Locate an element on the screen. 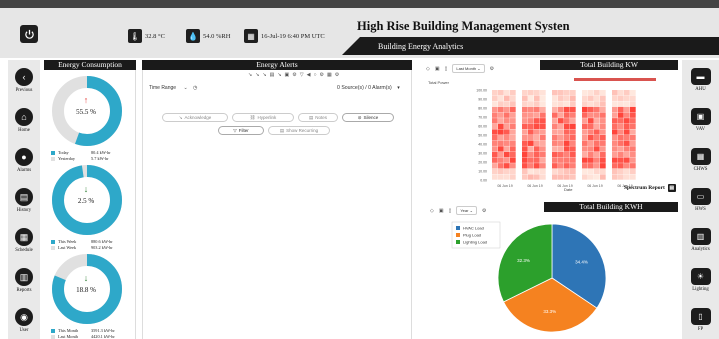  nav-alarms: ● Alarms is located at coordinates (24, 160).